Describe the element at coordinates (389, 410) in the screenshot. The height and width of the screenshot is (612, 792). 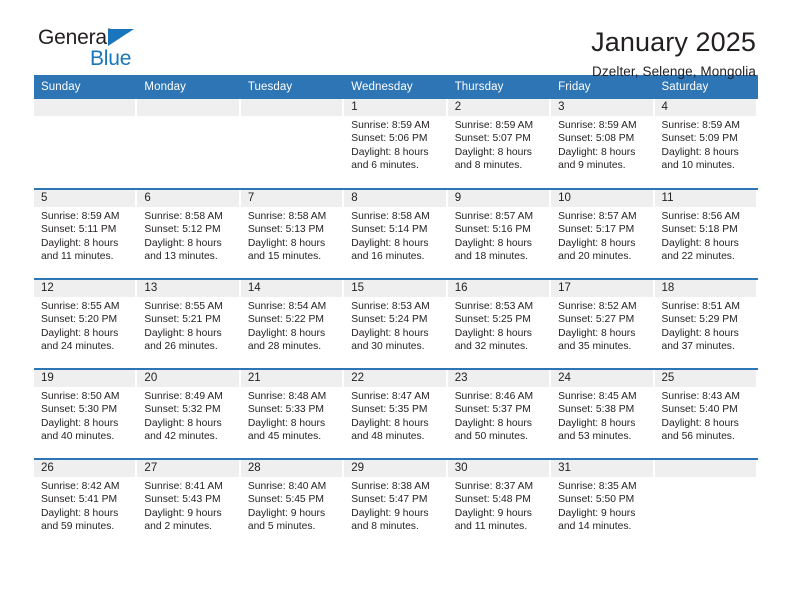
I see `sunset-text: Sunset: 5:35 PM` at that location.